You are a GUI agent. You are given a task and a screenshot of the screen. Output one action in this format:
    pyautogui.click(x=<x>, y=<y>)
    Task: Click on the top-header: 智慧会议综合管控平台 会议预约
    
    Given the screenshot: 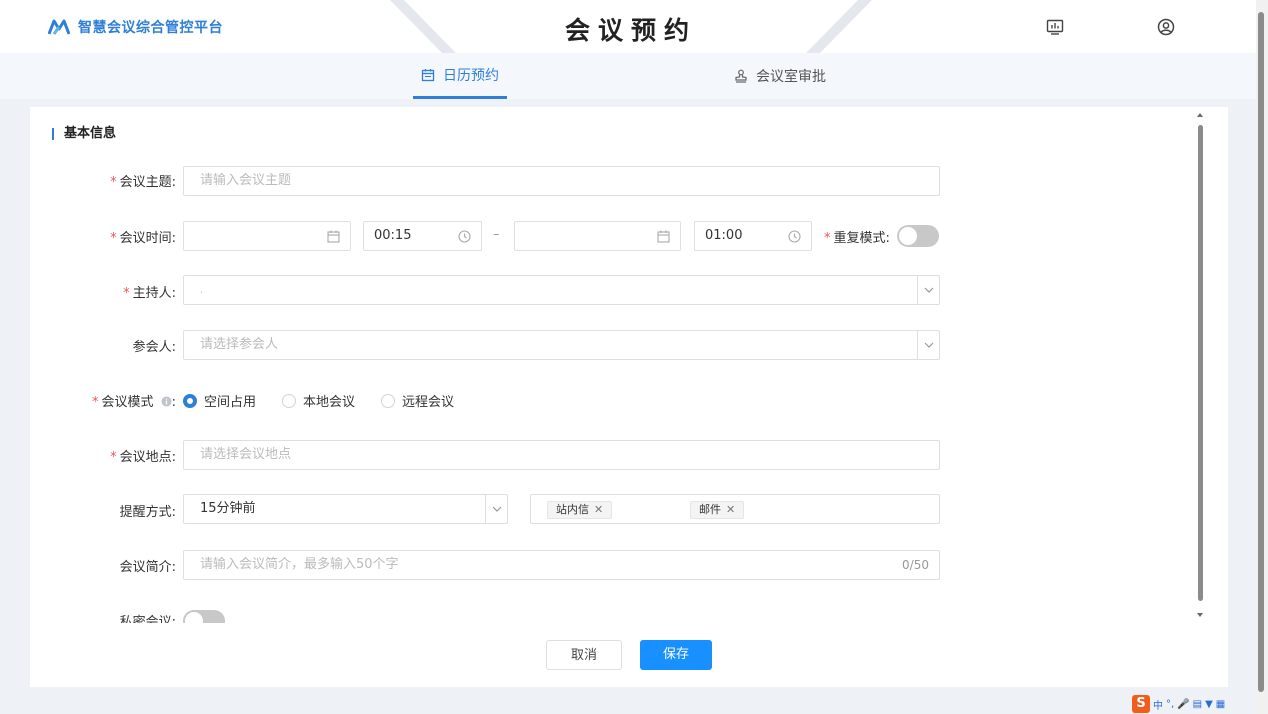 What is the action you would take?
    pyautogui.click(x=628, y=26)
    